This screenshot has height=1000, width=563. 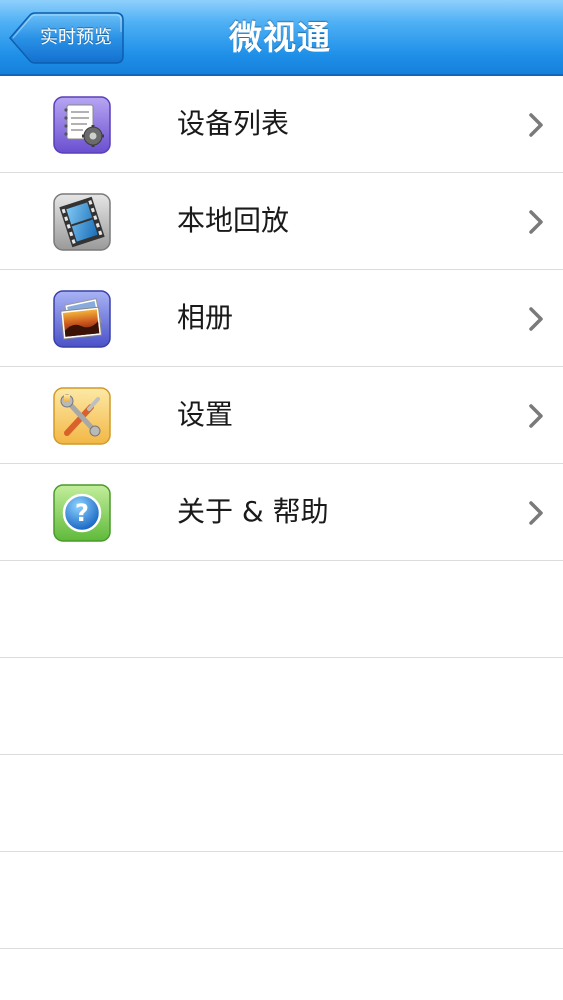 I want to click on menu-item-about-help: ? 关于 & 帮助, so click(x=281, y=512).